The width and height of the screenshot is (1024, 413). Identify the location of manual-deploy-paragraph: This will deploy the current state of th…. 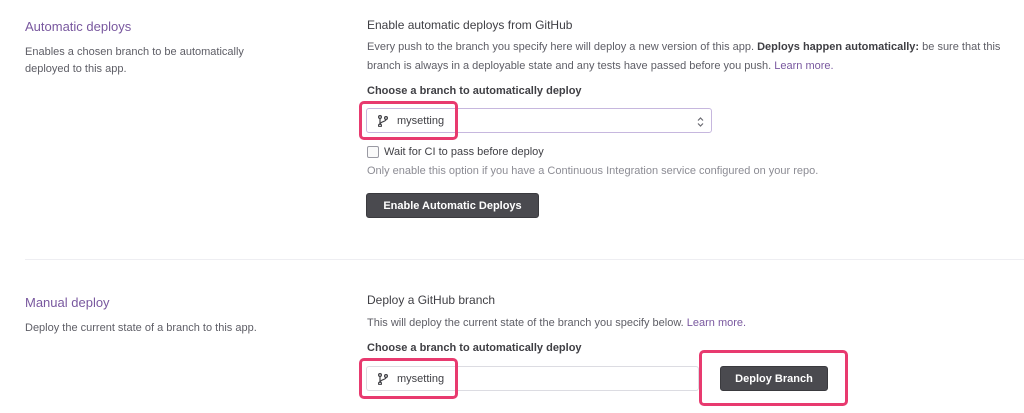
(692, 323).